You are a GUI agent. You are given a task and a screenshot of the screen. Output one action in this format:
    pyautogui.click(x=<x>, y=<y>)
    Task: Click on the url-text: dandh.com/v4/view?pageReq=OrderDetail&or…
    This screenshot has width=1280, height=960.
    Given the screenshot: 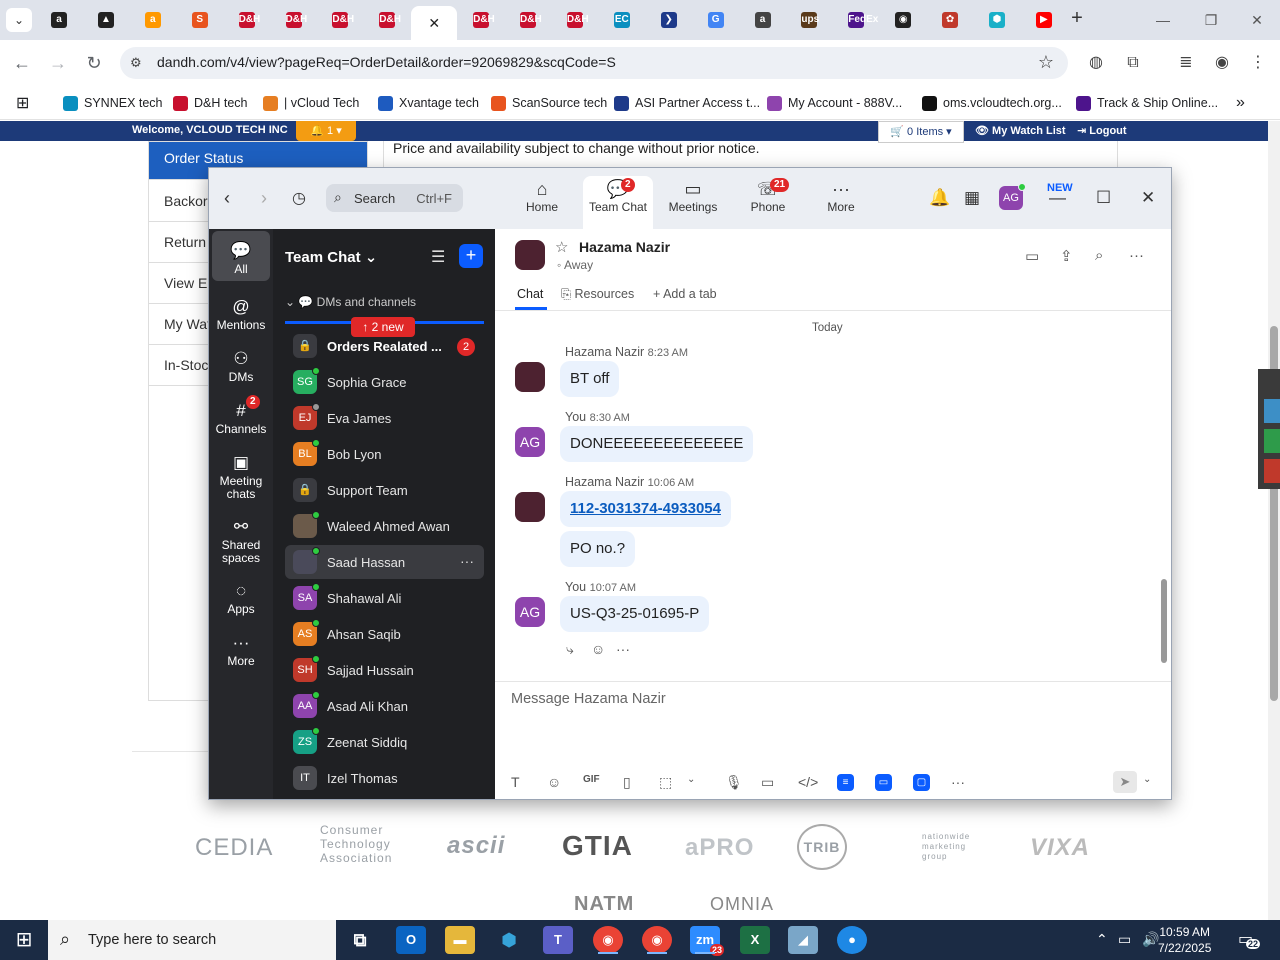 What is the action you would take?
    pyautogui.click(x=386, y=62)
    